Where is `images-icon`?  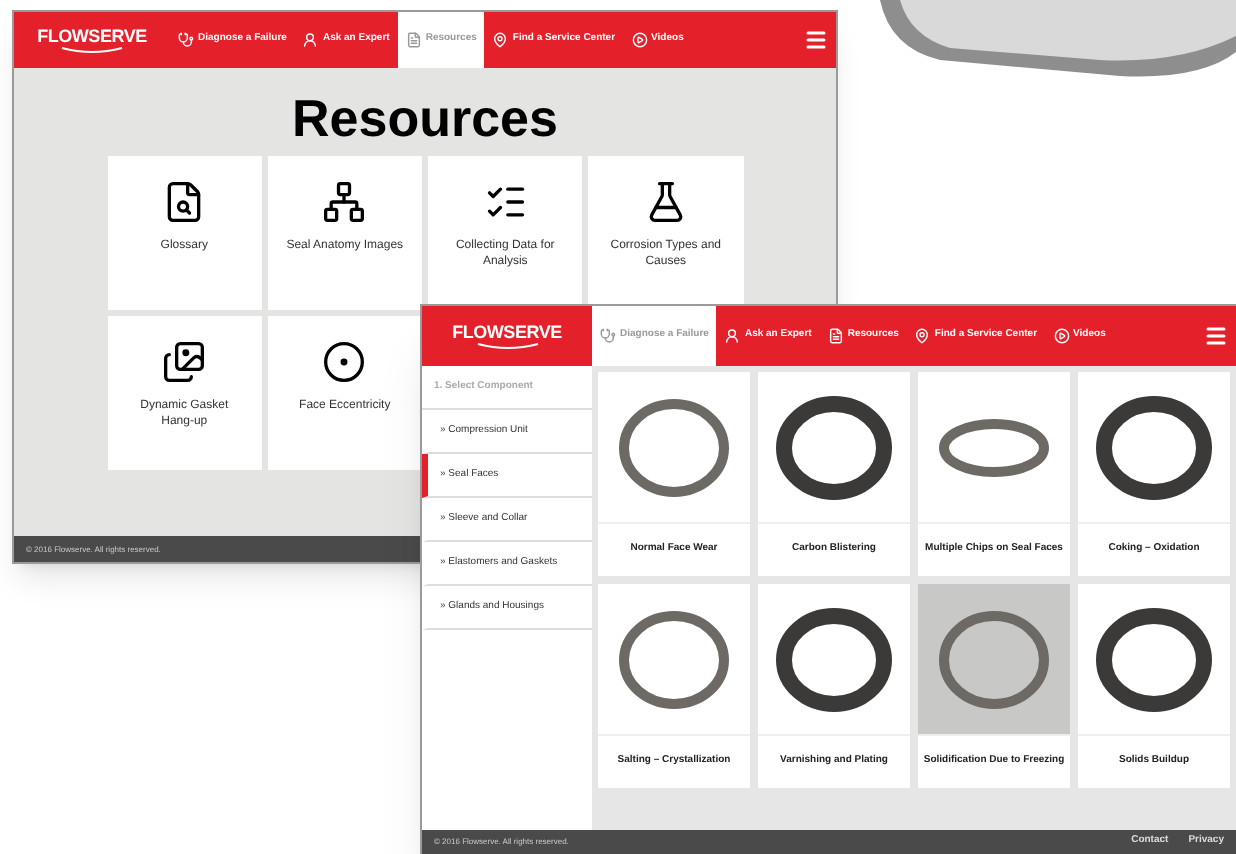 images-icon is located at coordinates (184, 362).